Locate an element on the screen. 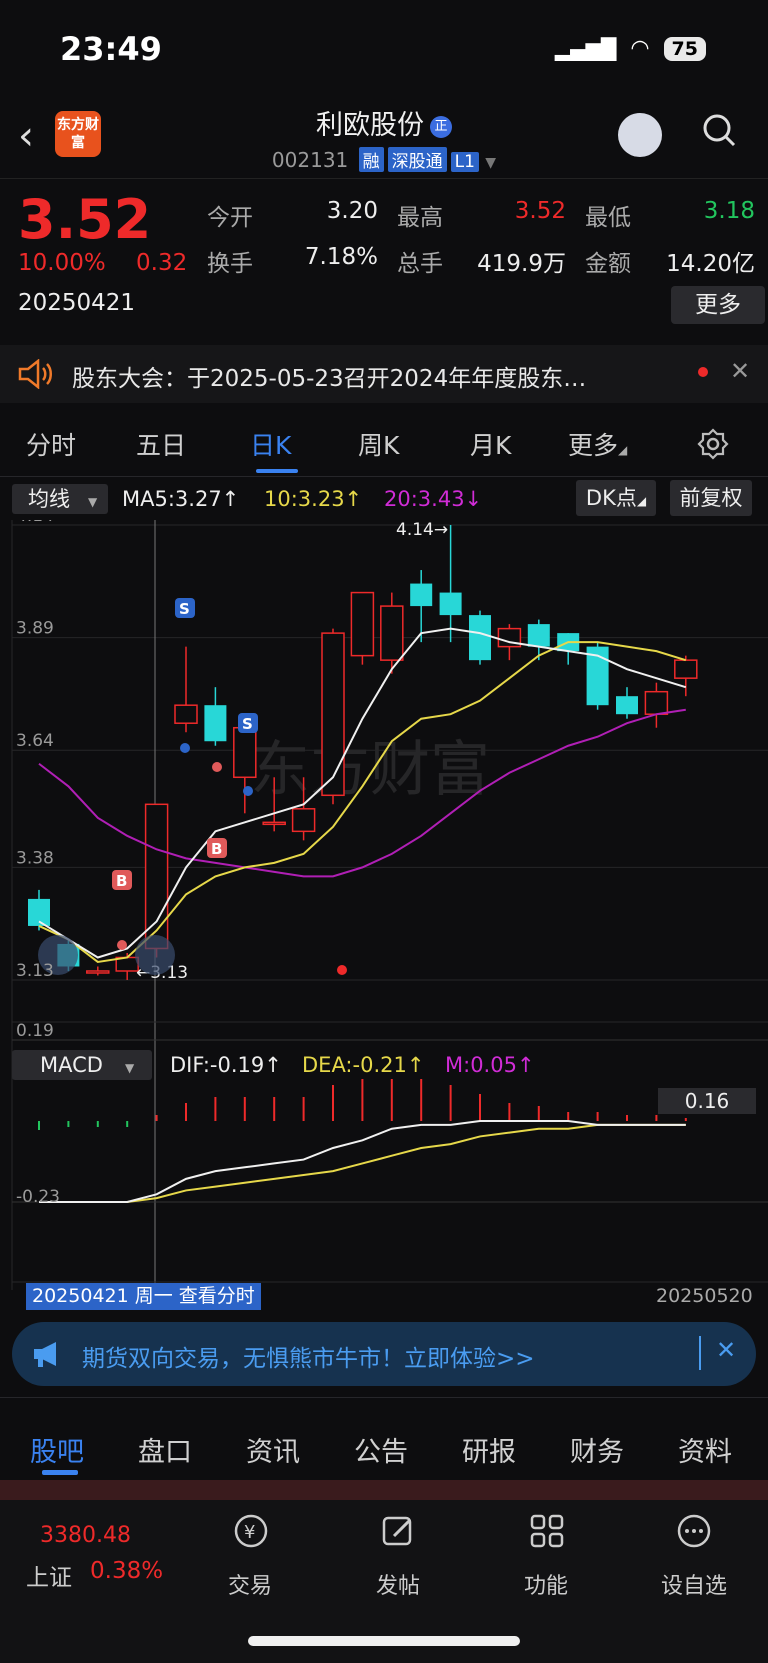  status-bar: 23:49 ▂▄▆█ ◠ 75 is located at coordinates (384, 50).